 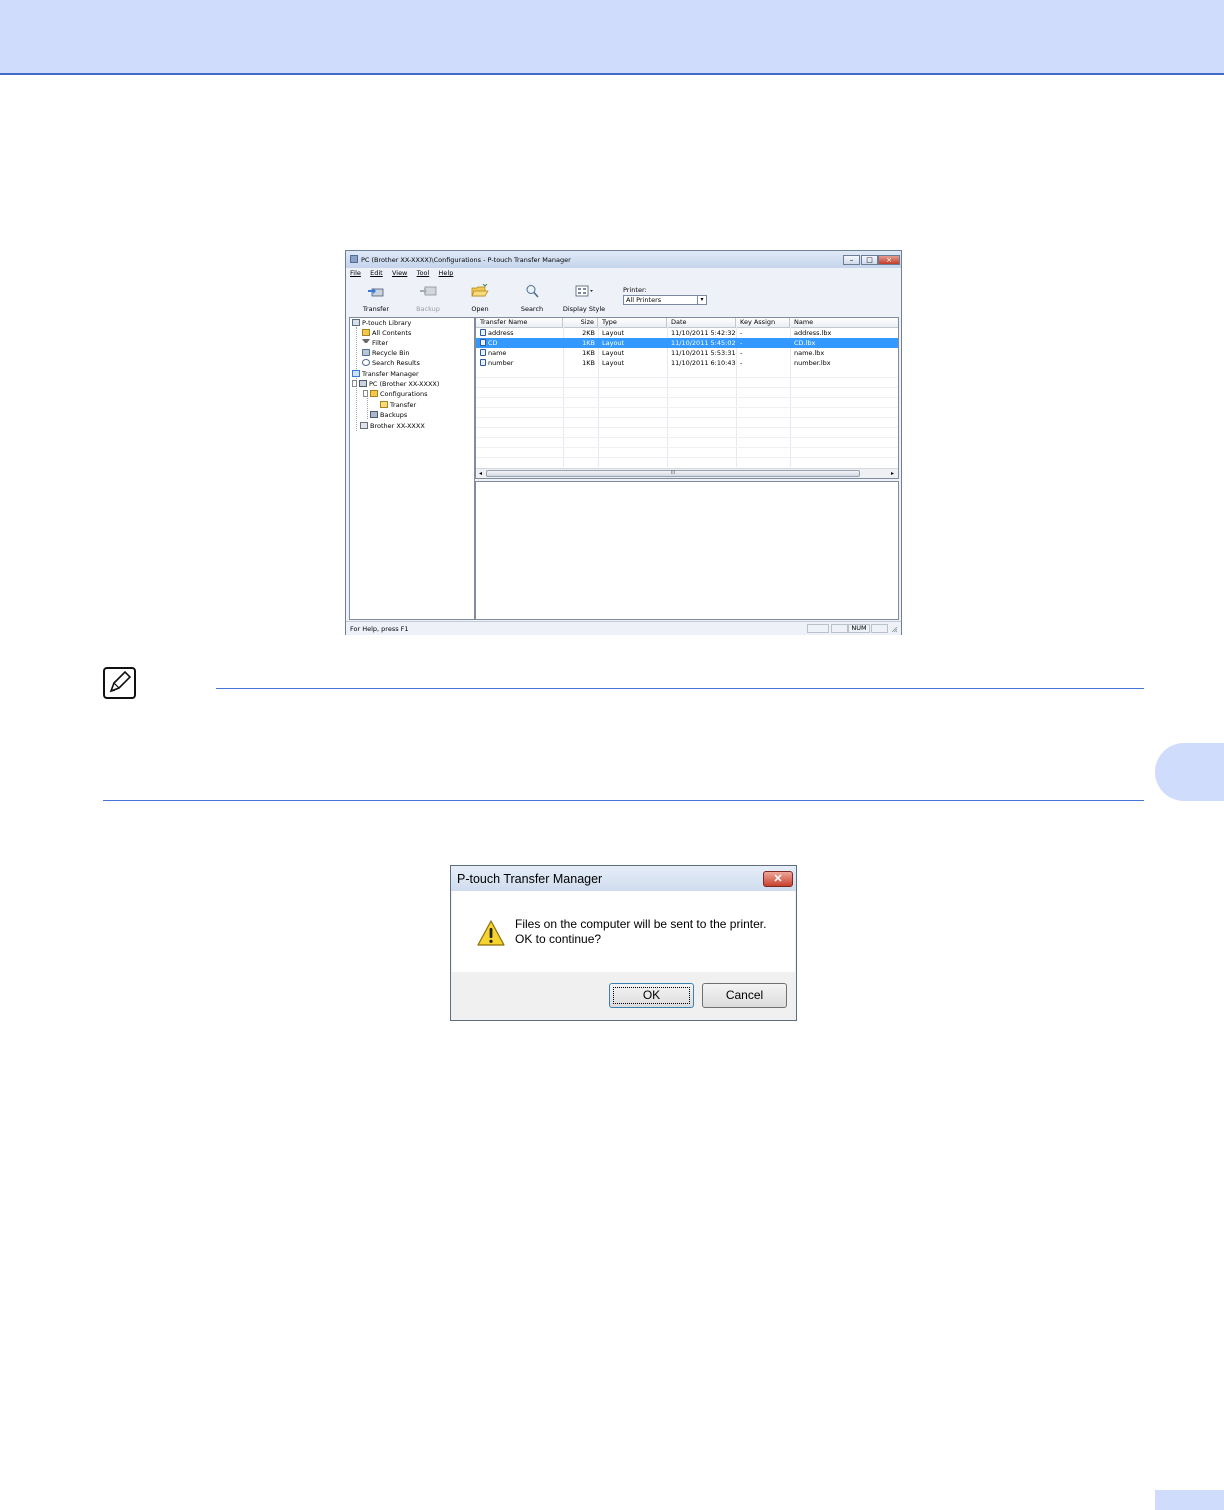 What do you see at coordinates (399, 273) in the screenshot?
I see `menu-view: View` at bounding box center [399, 273].